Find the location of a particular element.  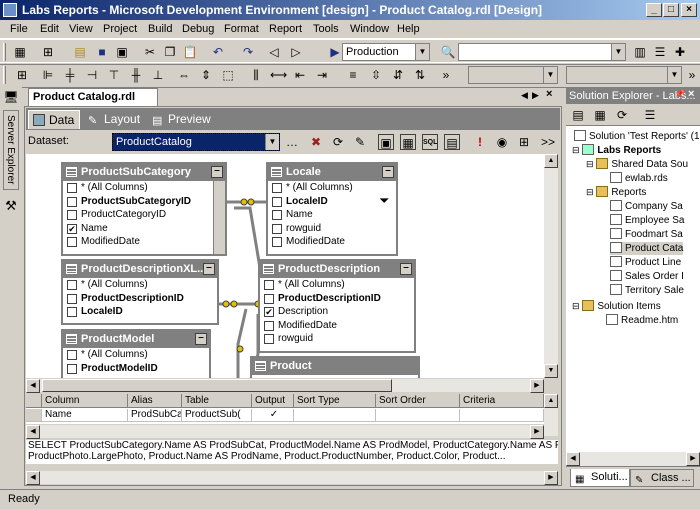

cut-icon: ✂ is located at coordinates (150, 52).